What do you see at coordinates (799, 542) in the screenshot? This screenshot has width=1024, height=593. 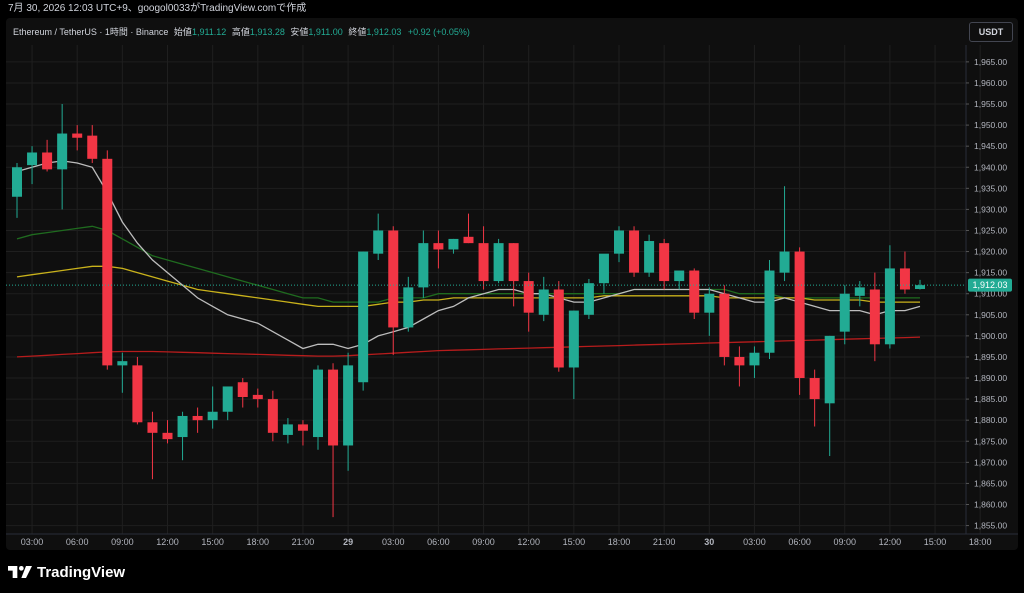 I see `time-tick-label: 06:00` at bounding box center [799, 542].